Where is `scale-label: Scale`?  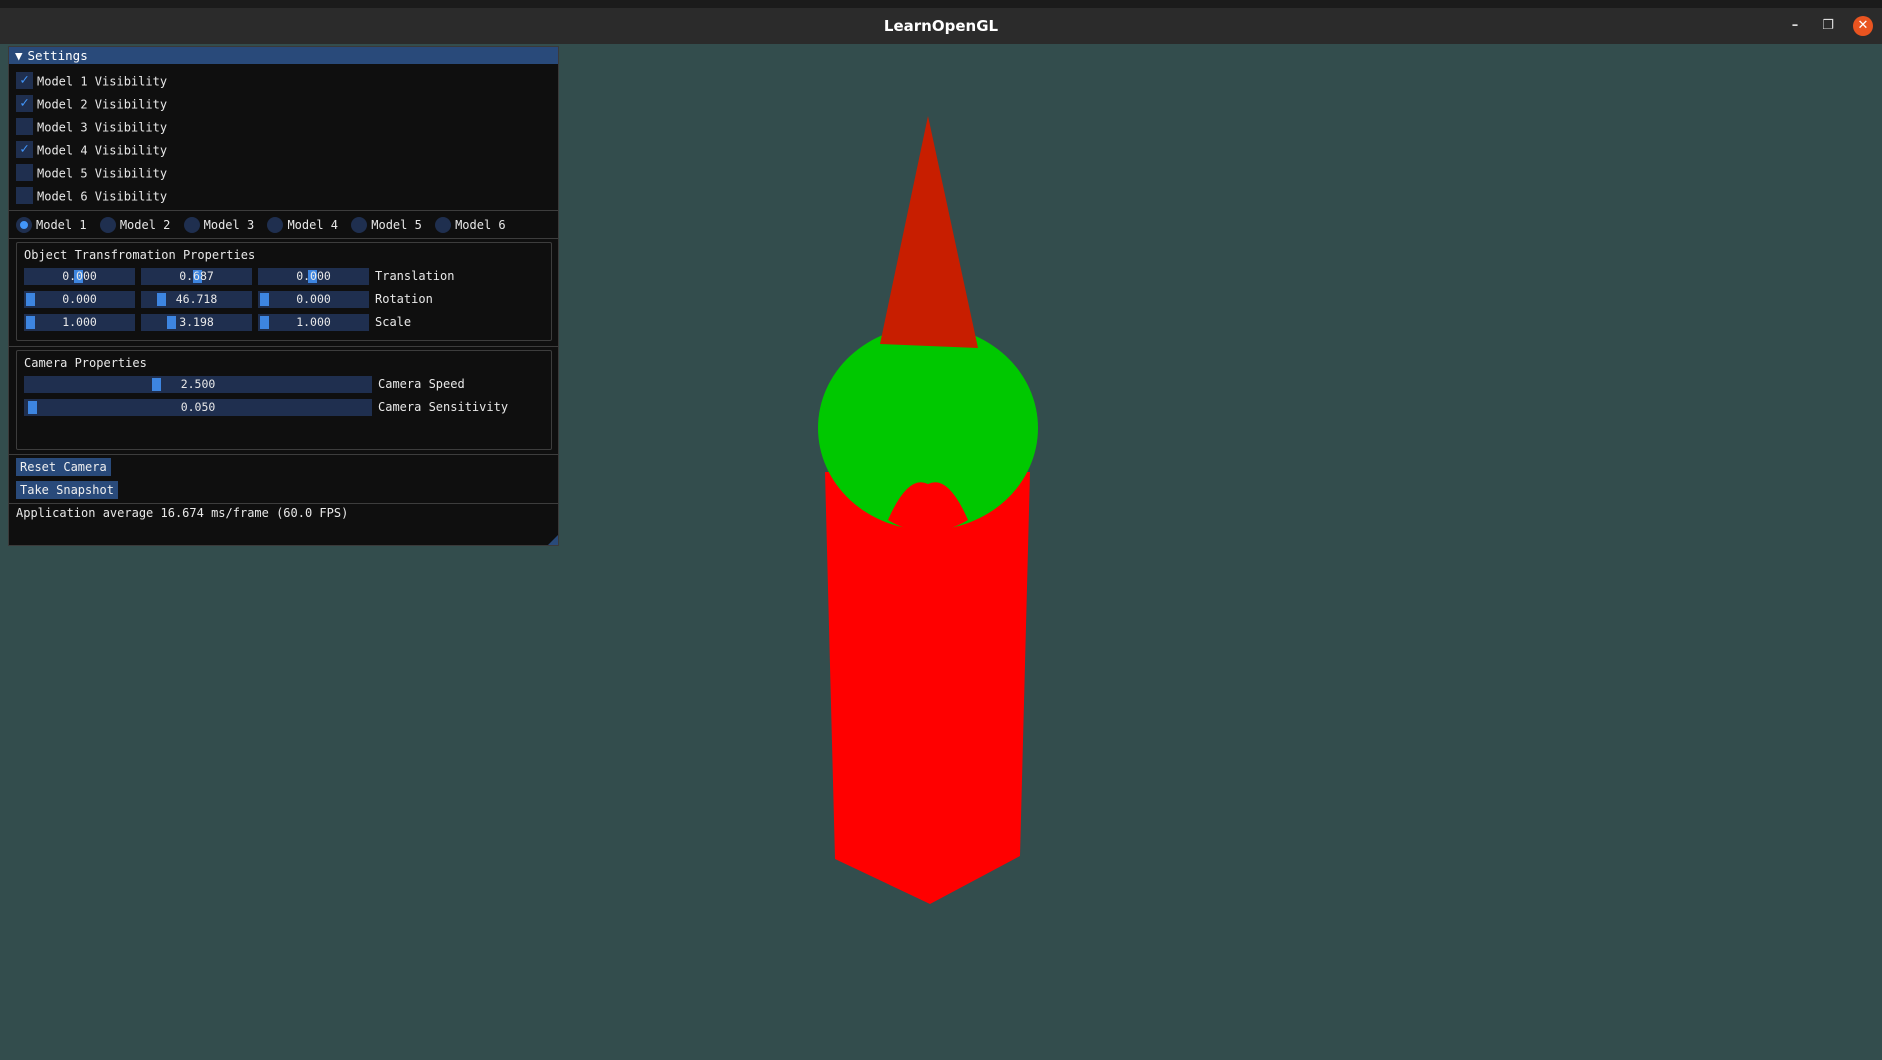
scale-label: Scale is located at coordinates (393, 322).